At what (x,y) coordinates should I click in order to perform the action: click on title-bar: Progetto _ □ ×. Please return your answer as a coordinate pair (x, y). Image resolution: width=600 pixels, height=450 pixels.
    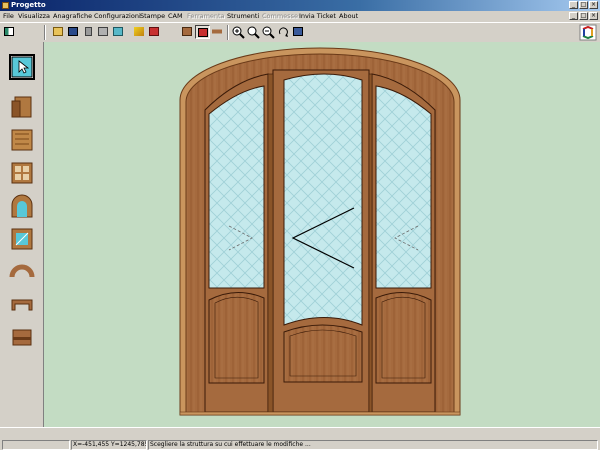
    Looking at the image, I should click on (300, 5).